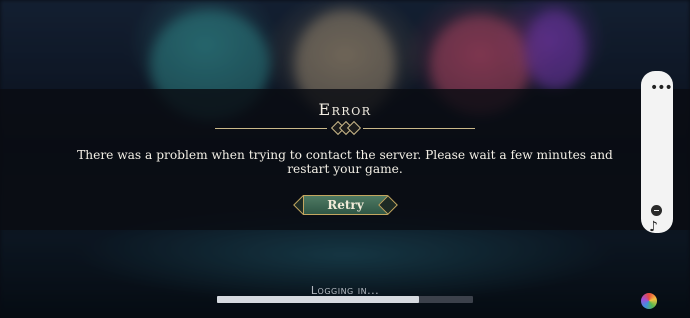 This screenshot has width=690, height=318. Describe the element at coordinates (318, 299) in the screenshot. I see `loading-progress-fill` at that location.